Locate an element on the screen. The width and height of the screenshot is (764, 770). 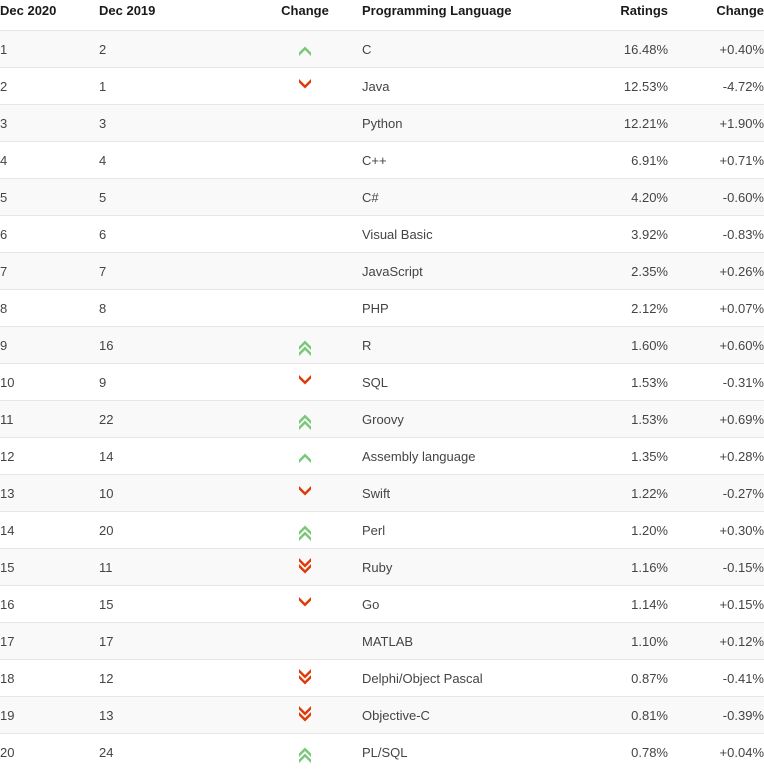
table-row: 12C16.48%+0.40% is located at coordinates (382, 49).